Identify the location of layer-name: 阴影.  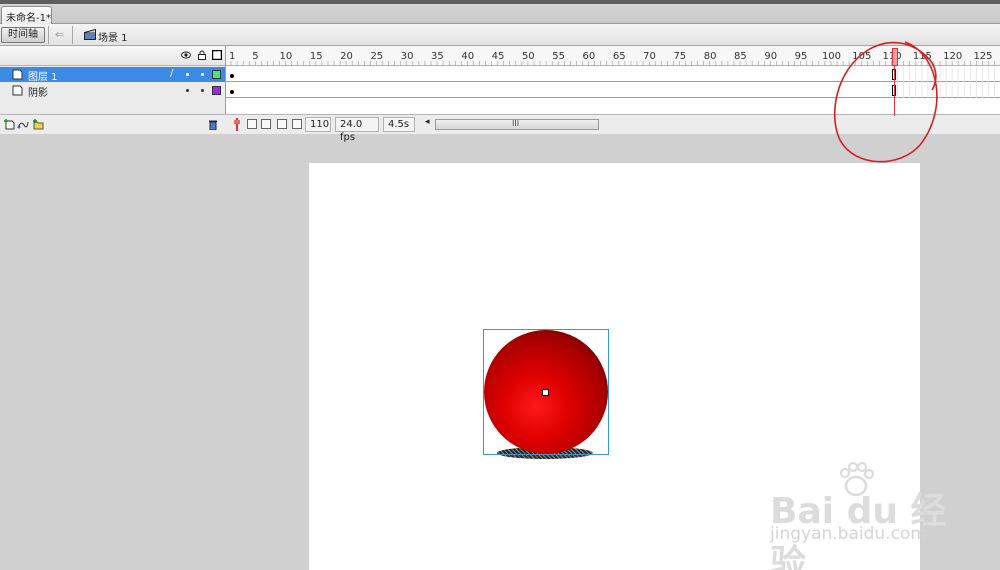
(38, 91).